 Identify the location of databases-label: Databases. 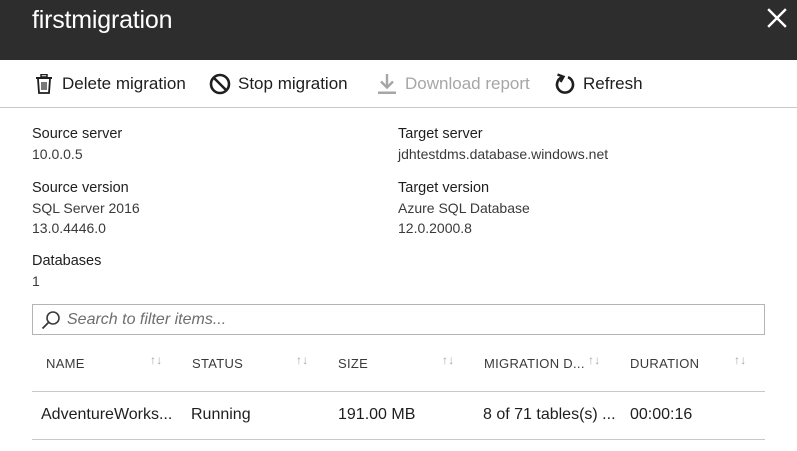
(67, 261).